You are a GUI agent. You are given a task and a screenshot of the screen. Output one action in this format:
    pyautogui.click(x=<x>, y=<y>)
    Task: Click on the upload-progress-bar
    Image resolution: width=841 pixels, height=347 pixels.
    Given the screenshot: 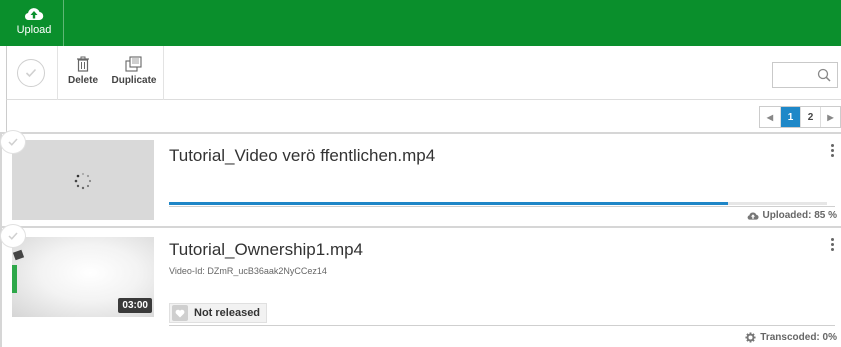 What is the action you would take?
    pyautogui.click(x=498, y=203)
    